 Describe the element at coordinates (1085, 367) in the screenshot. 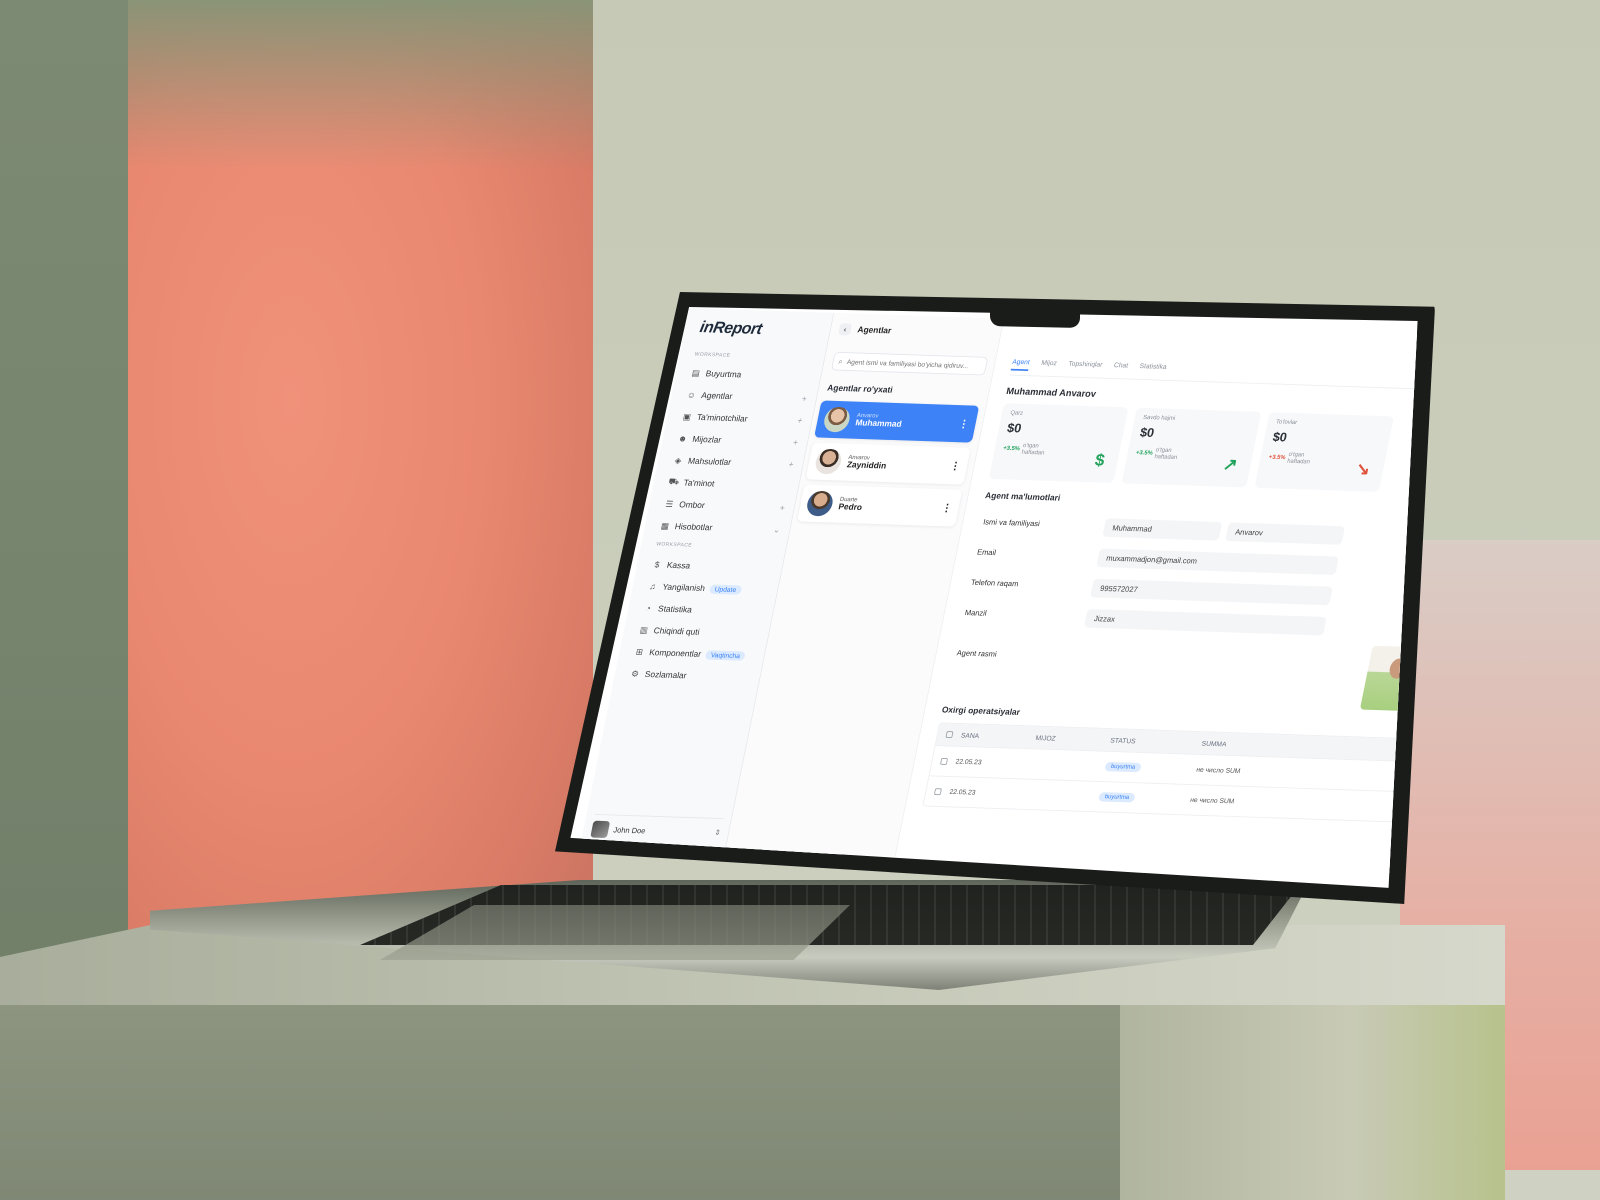

I see `tab-topshiriqlar: Topshiriqlar` at that location.